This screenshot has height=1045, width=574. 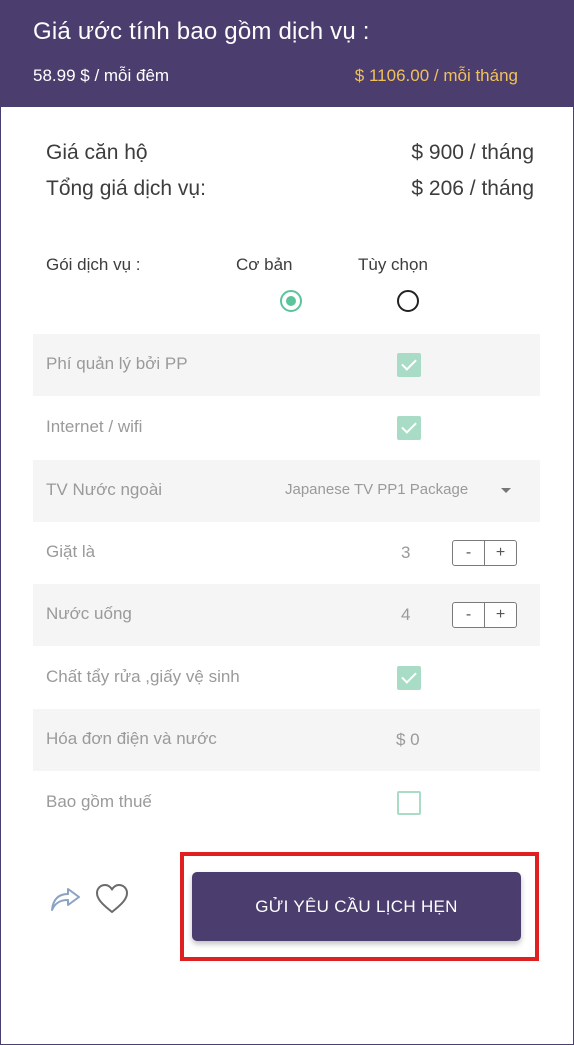 I want to click on service-row-utilities: Hóa đơn điện và nước $ 0, so click(x=286, y=740).